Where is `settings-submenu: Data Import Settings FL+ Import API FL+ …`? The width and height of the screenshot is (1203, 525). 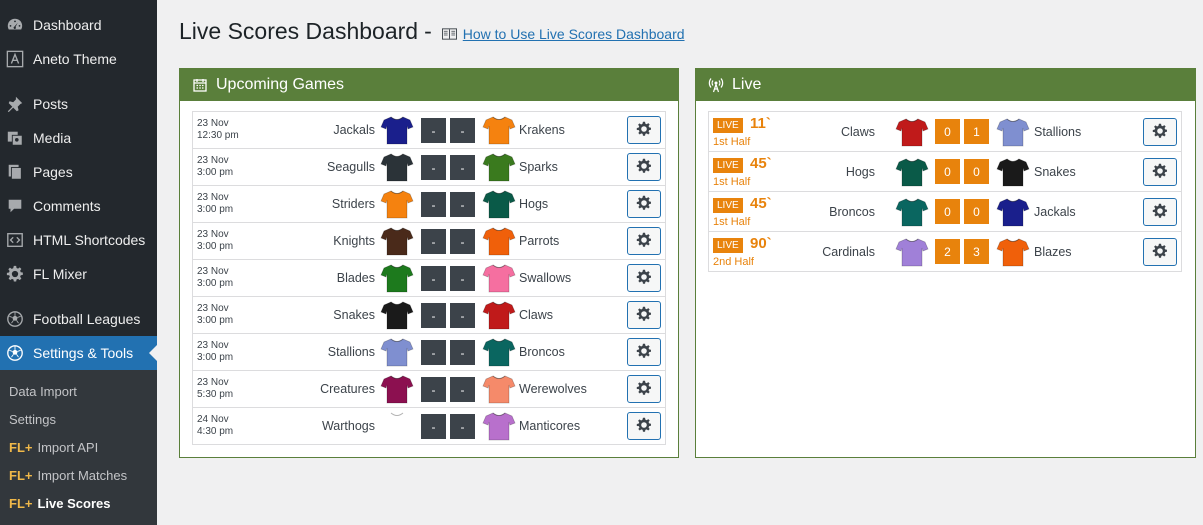 settings-submenu: Data Import Settings FL+ Import API FL+ … is located at coordinates (78, 447).